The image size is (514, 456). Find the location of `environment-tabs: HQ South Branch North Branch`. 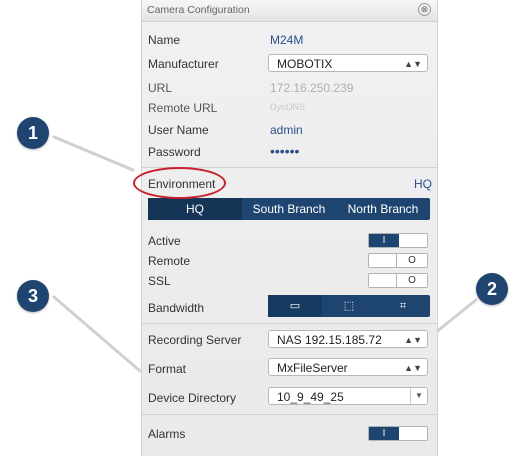

environment-tabs: HQ South Branch North Branch is located at coordinates (289, 209).